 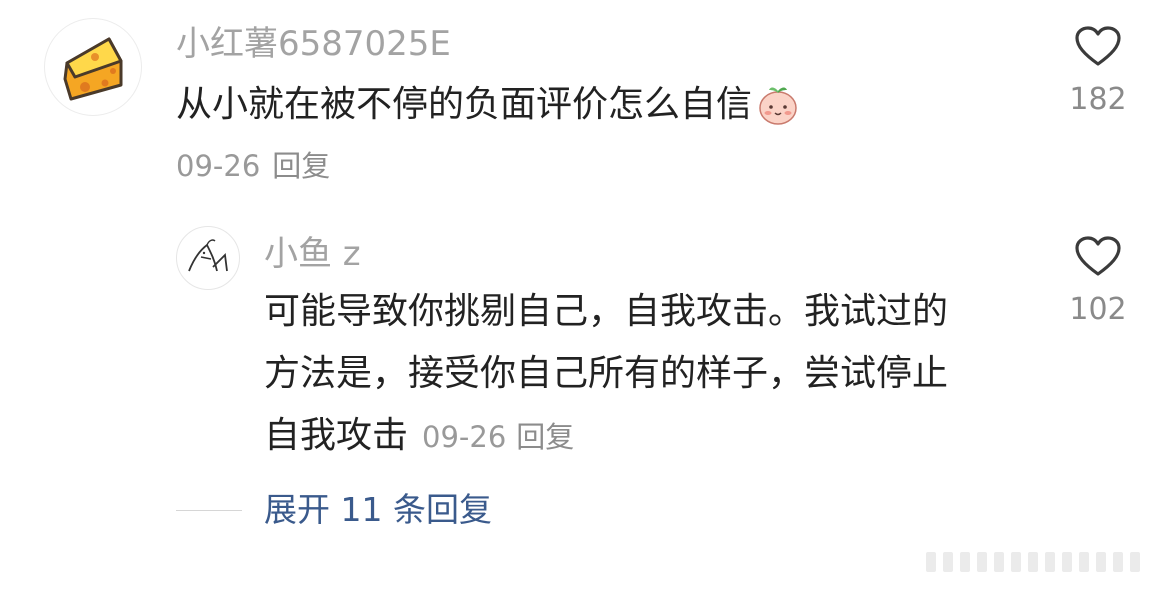 What do you see at coordinates (606, 373) in the screenshot?
I see `reply-text-line-2: 方法是，接受你自己所有的样子，尝试停止` at bounding box center [606, 373].